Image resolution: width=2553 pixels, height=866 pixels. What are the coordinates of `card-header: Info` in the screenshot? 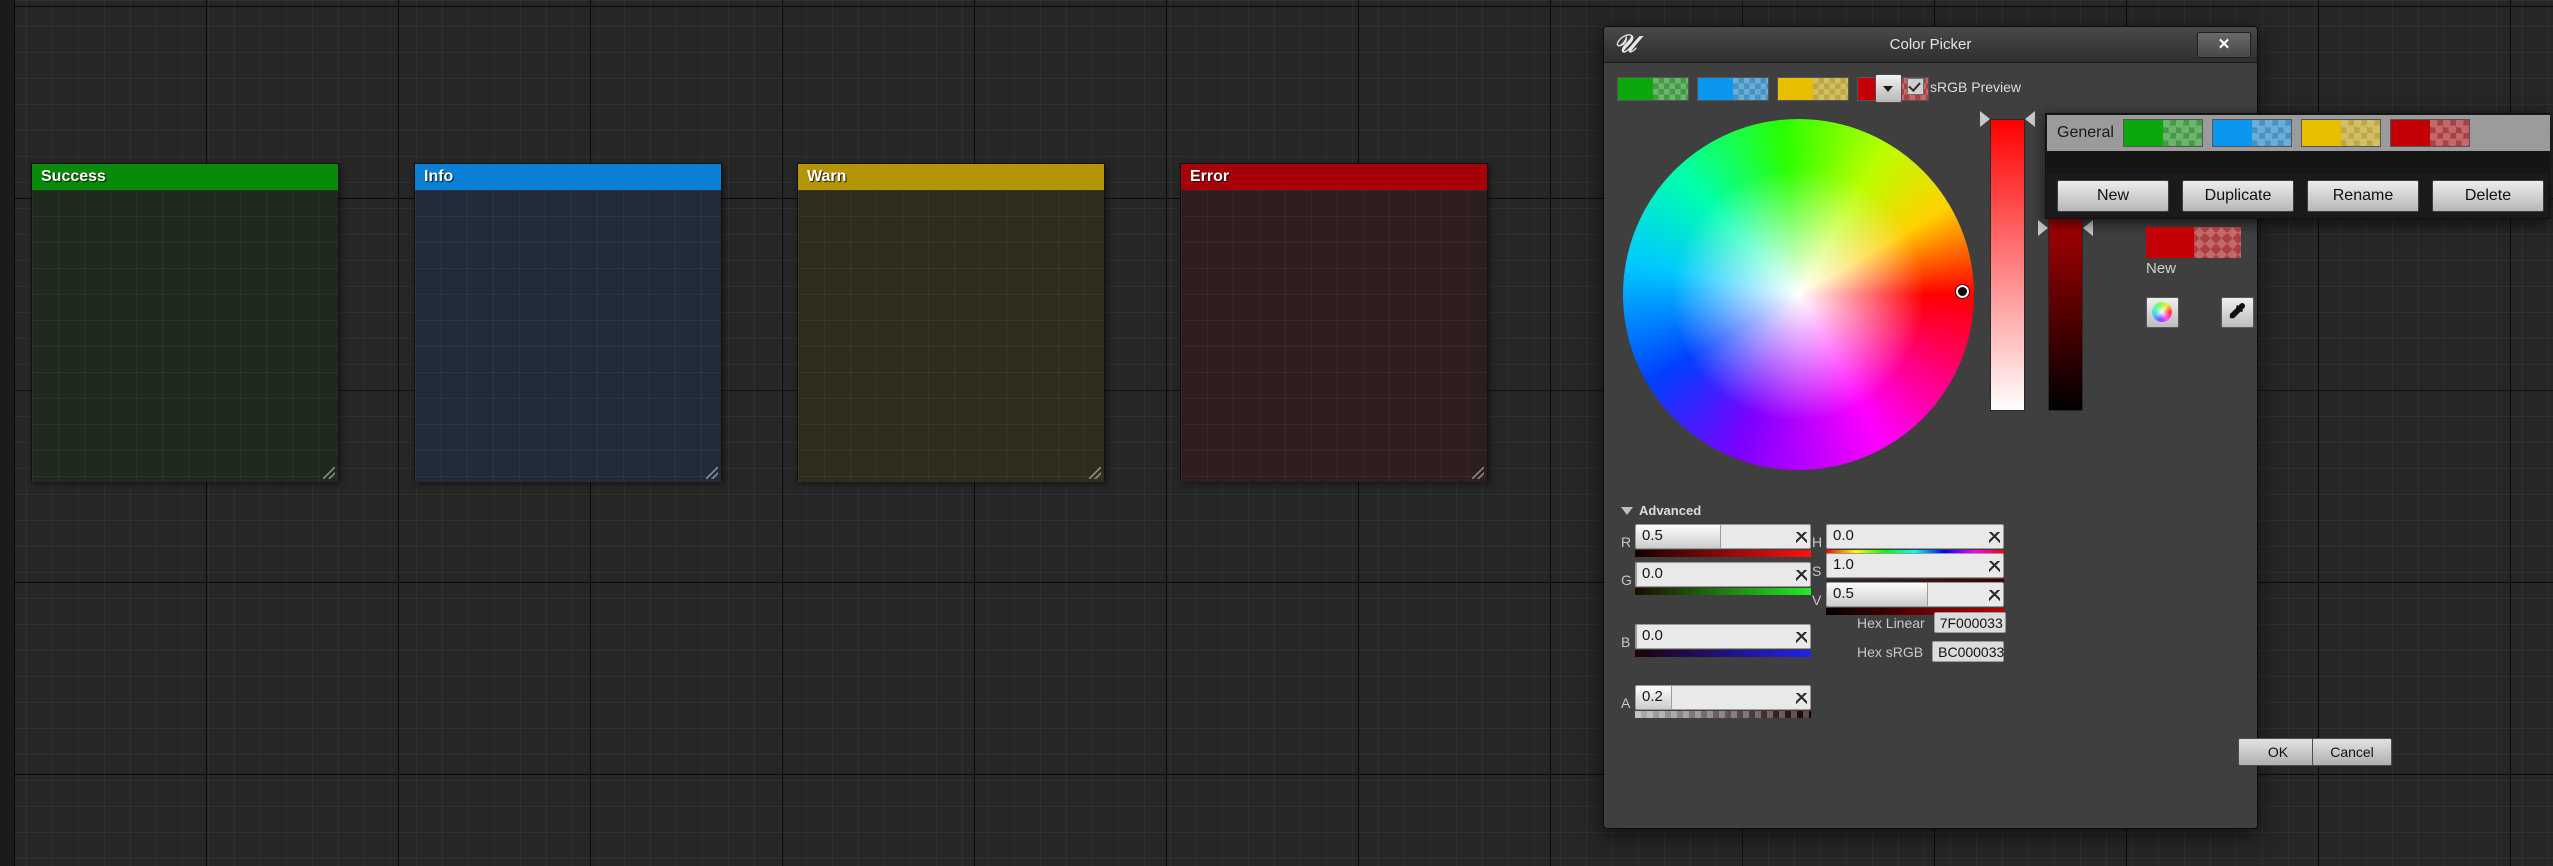 It's located at (568, 177).